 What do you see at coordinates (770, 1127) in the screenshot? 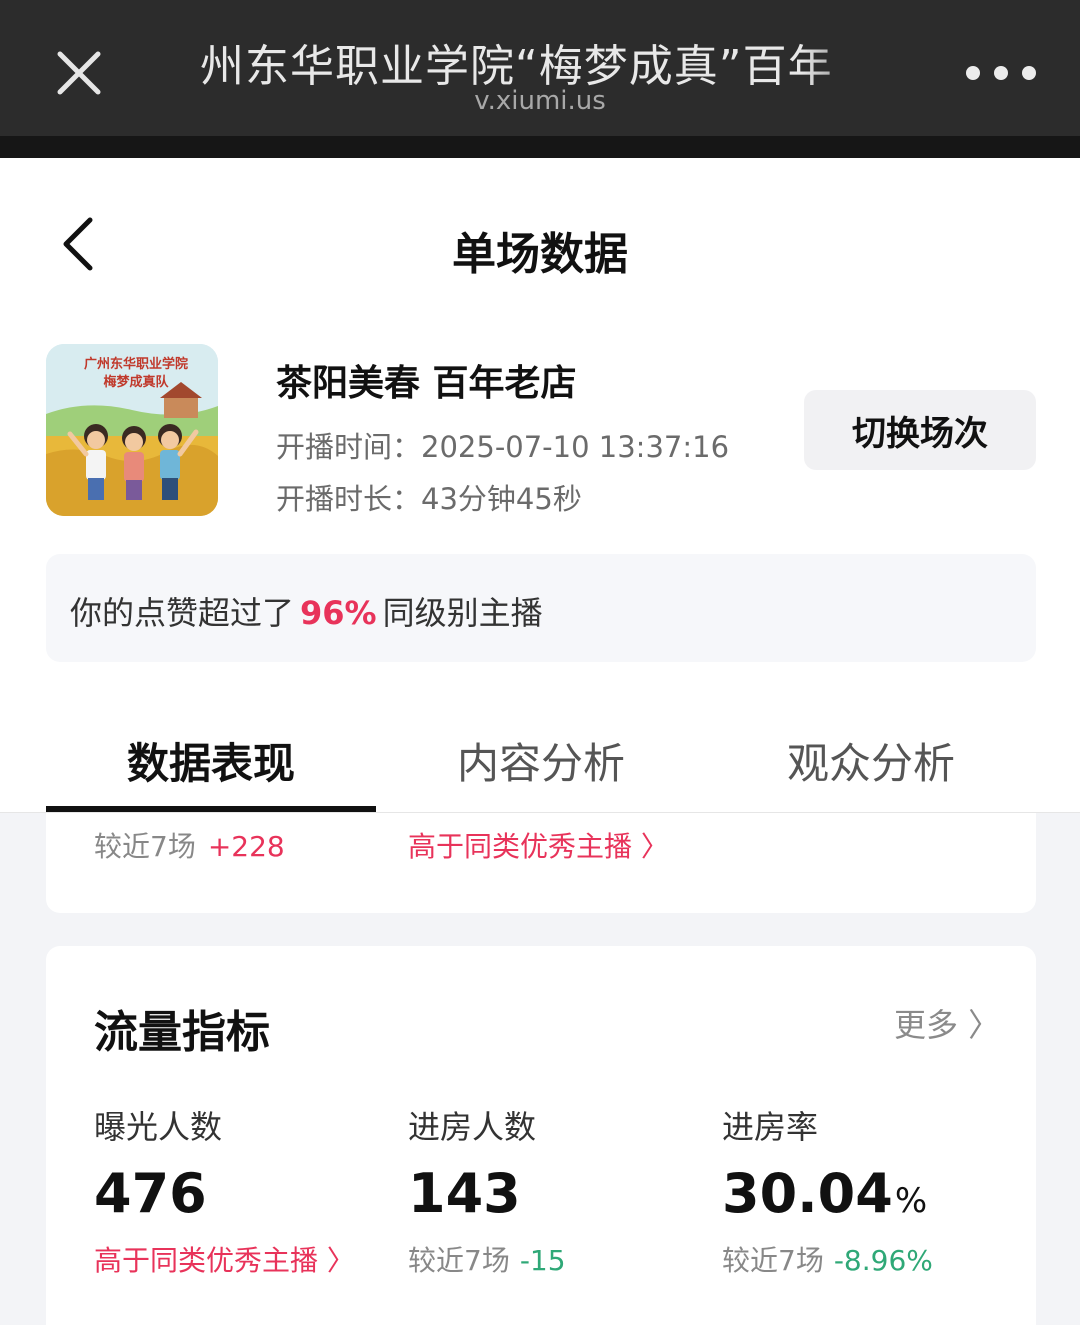
I see `metric-label: 进房率` at bounding box center [770, 1127].